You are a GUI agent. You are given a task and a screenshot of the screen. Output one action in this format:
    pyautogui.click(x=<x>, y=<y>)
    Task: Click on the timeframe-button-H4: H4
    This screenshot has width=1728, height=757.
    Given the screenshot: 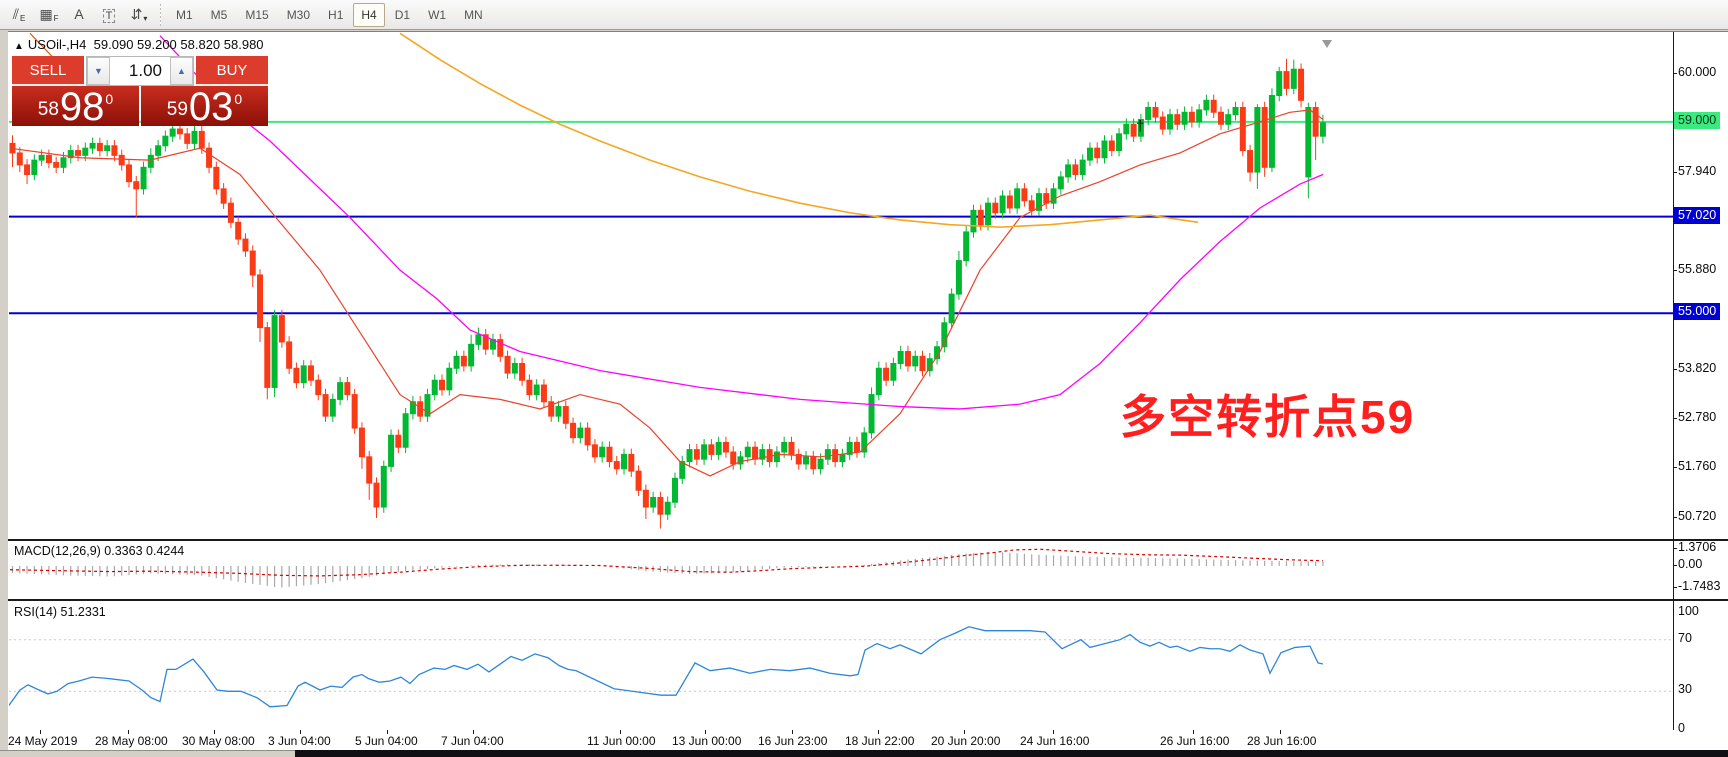 What is the action you would take?
    pyautogui.click(x=369, y=14)
    